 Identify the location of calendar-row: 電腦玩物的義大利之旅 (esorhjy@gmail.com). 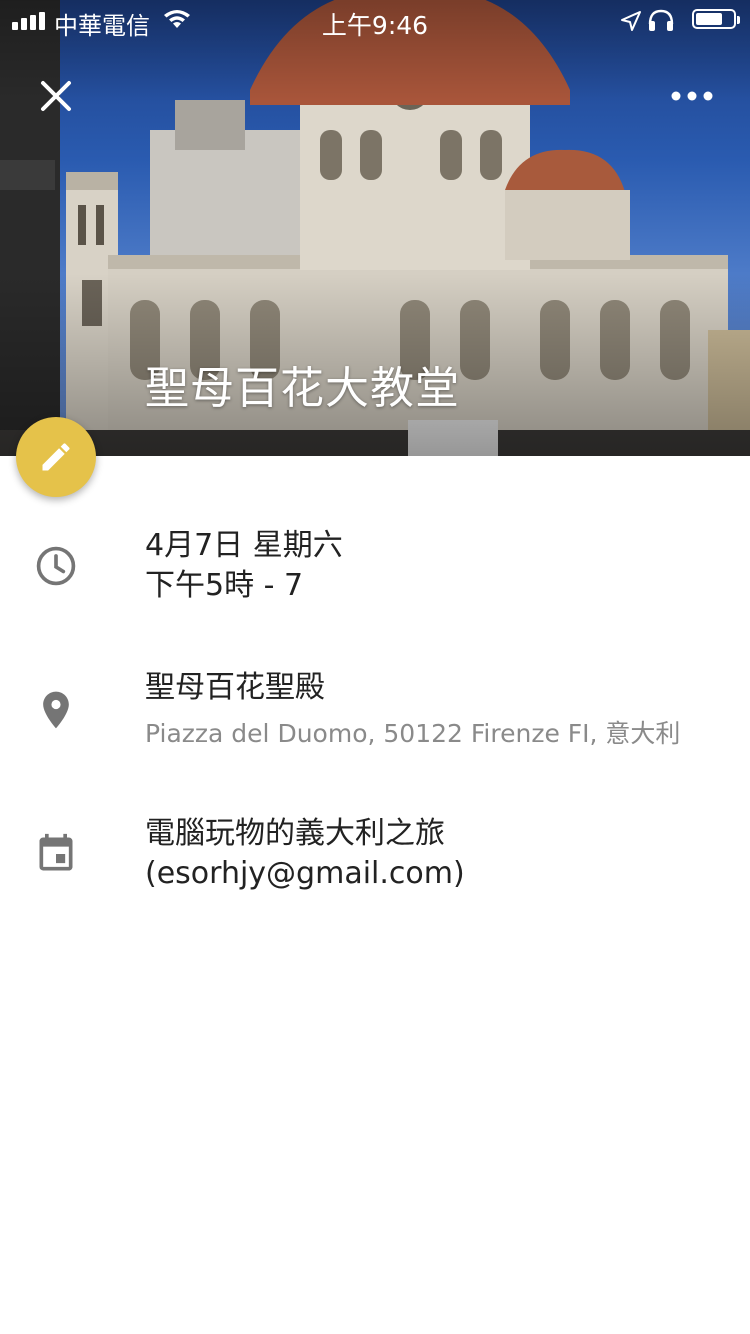
(375, 864).